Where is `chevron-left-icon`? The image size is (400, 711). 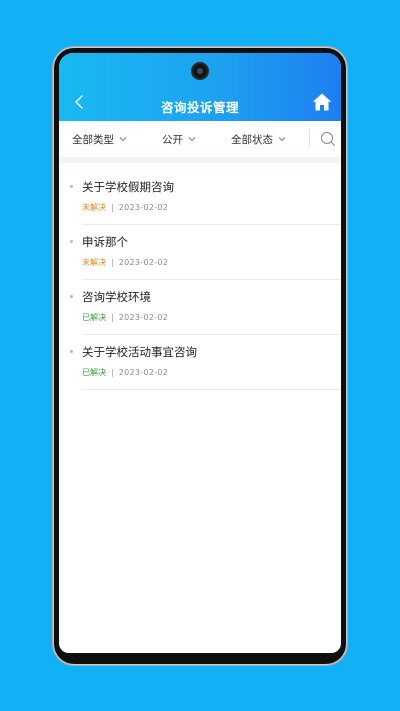
chevron-left-icon is located at coordinates (79, 102).